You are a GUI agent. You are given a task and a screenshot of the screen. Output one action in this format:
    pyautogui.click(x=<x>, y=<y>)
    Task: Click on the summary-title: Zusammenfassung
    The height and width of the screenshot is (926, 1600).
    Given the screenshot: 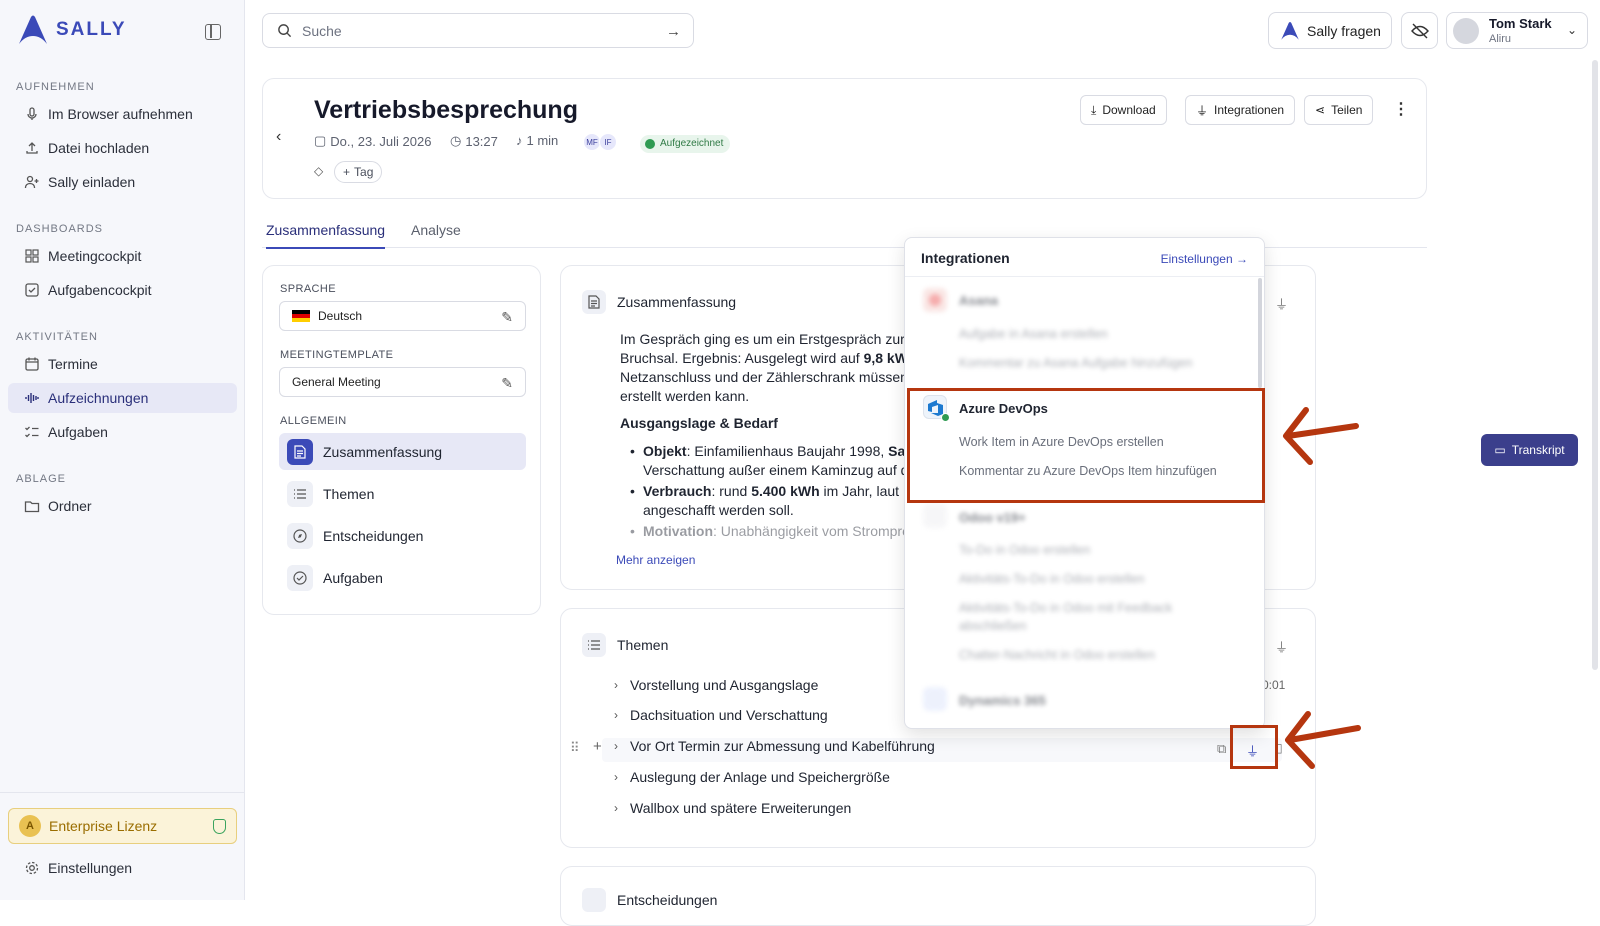 What is the action you would take?
    pyautogui.click(x=677, y=302)
    